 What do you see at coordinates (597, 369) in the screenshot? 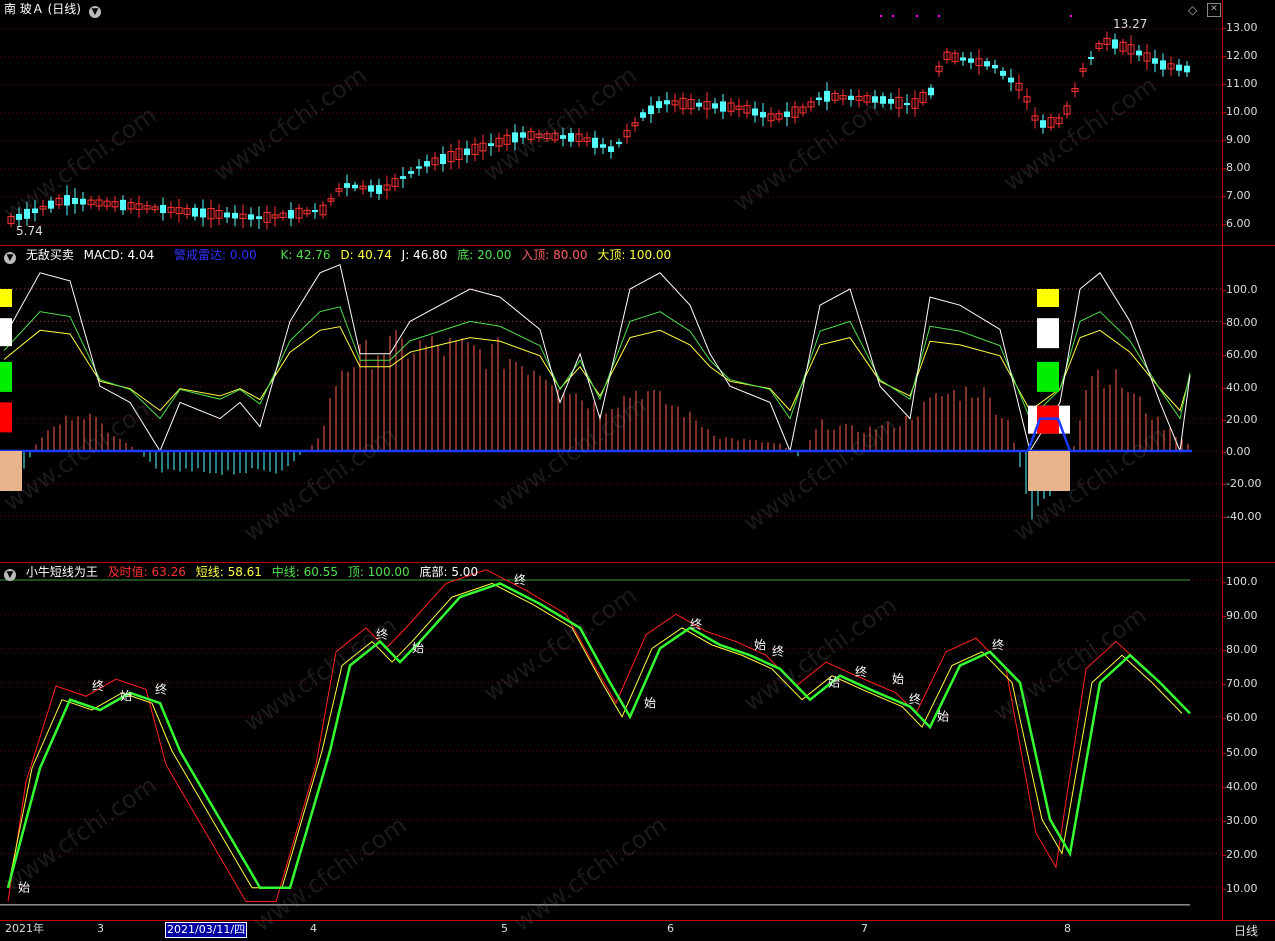
I see `d-line` at bounding box center [597, 369].